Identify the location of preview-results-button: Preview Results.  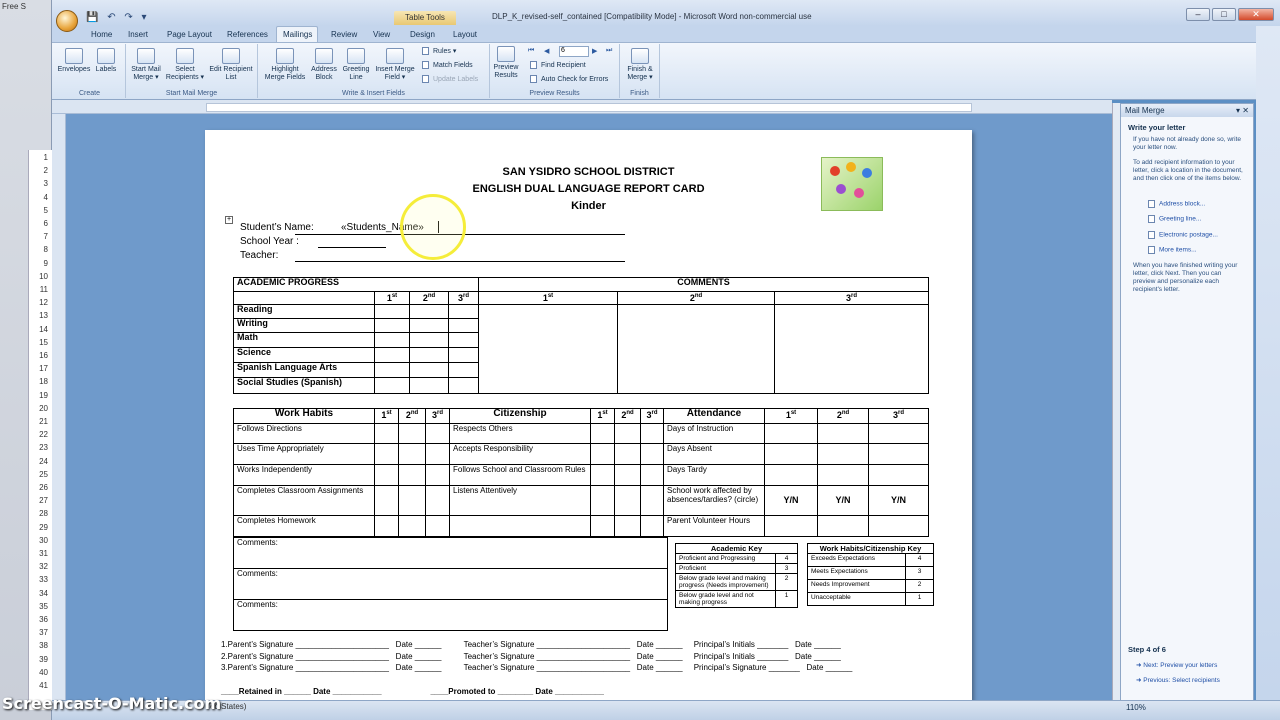
(506, 63).